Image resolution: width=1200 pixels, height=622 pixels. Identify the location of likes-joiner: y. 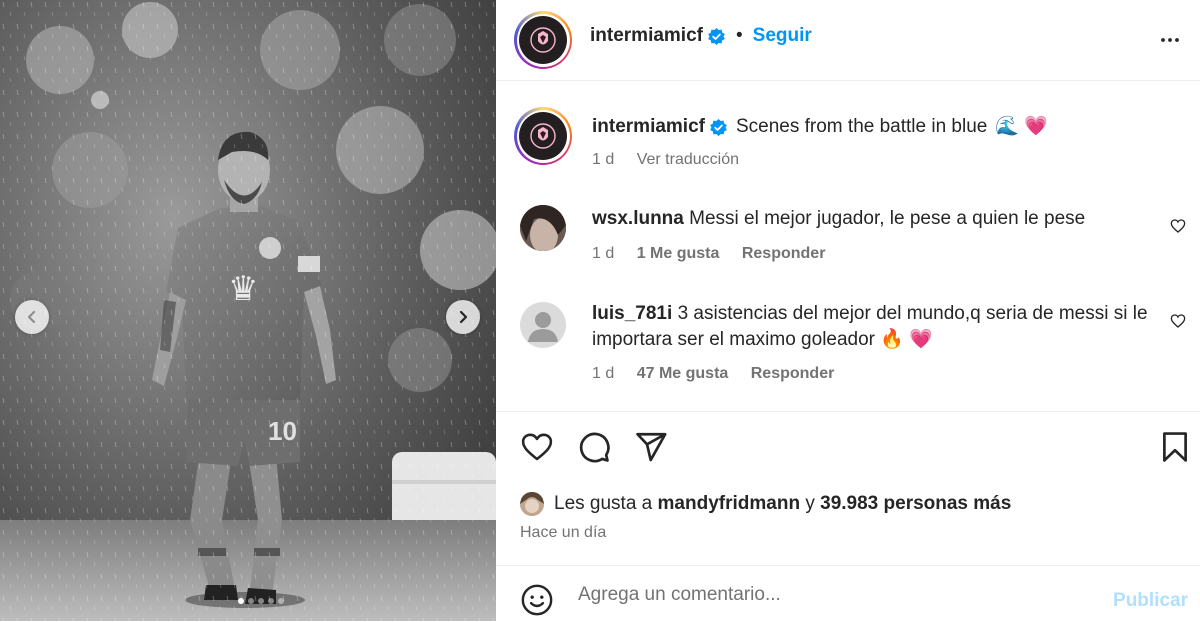
(810, 503).